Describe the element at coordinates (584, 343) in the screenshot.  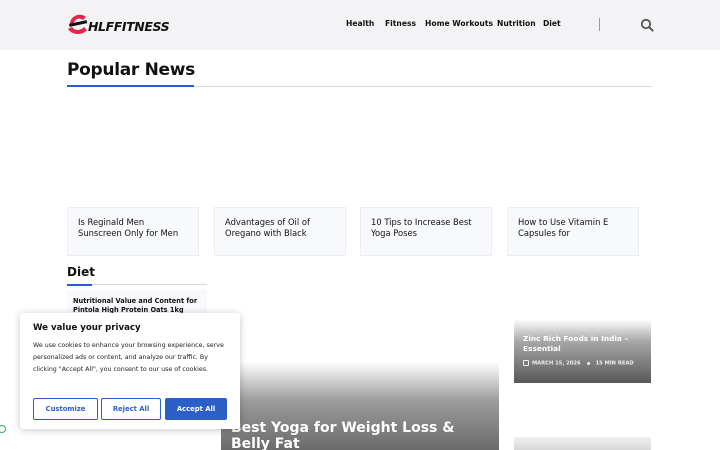
I see `featured-post-side-title: Zinc Rich Foods in India – Essential` at that location.